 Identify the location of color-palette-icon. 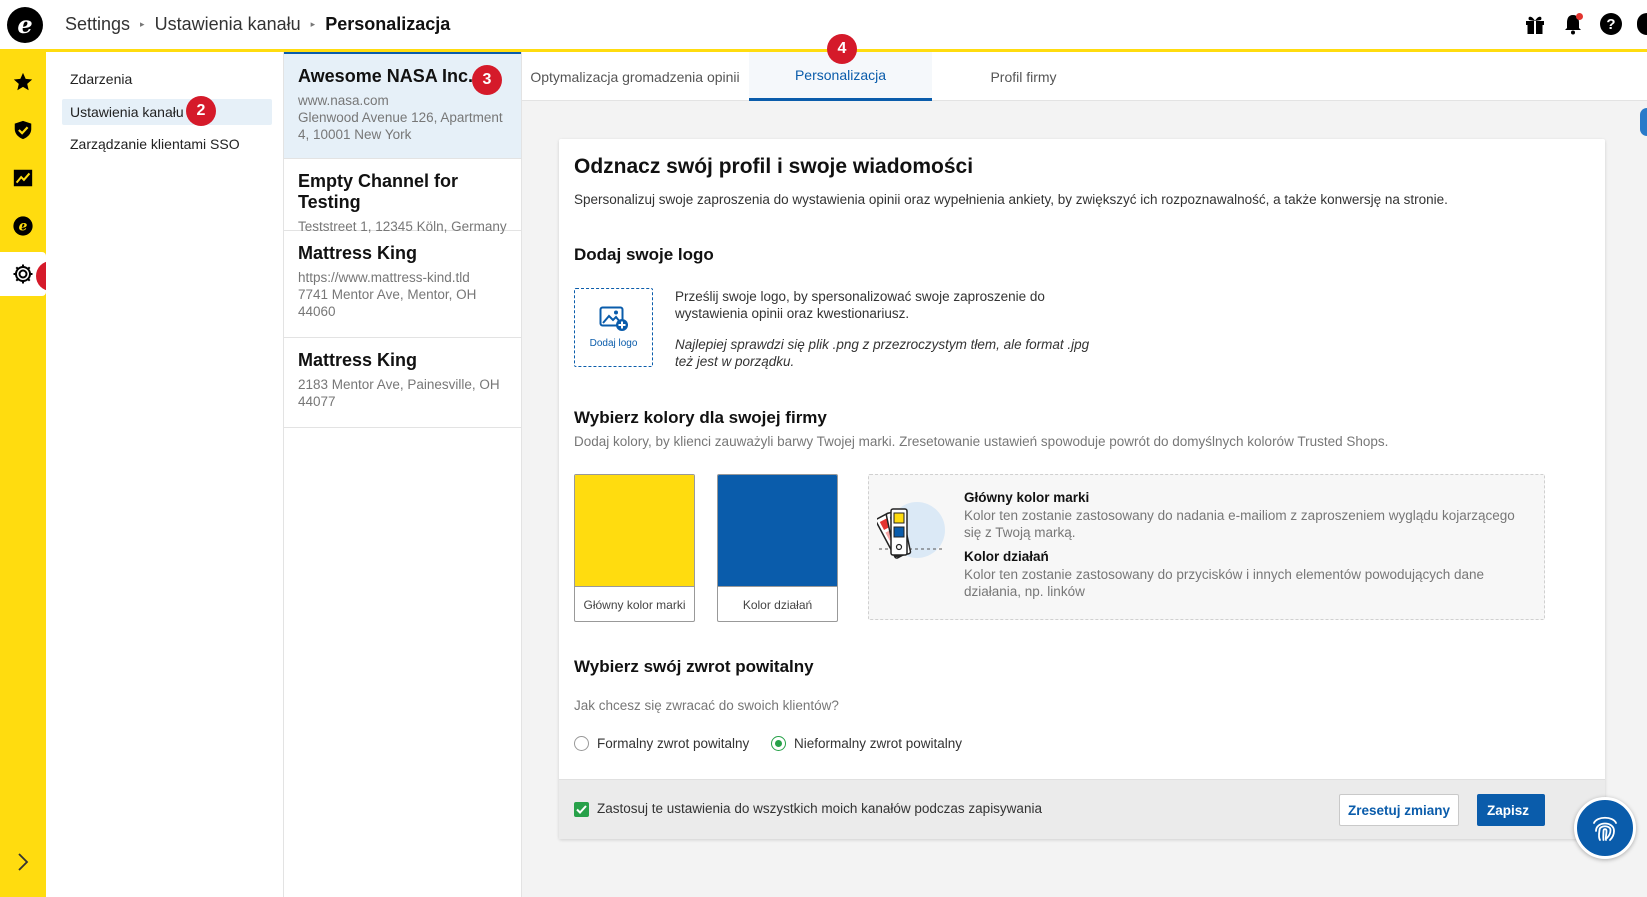
(911, 530).